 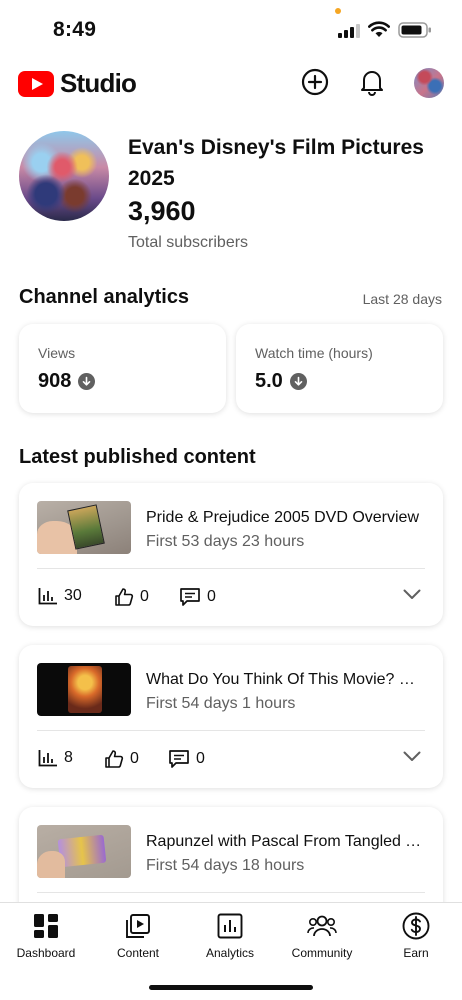 What do you see at coordinates (122, 368) in the screenshot?
I see `views-metric-card: Views 908` at bounding box center [122, 368].